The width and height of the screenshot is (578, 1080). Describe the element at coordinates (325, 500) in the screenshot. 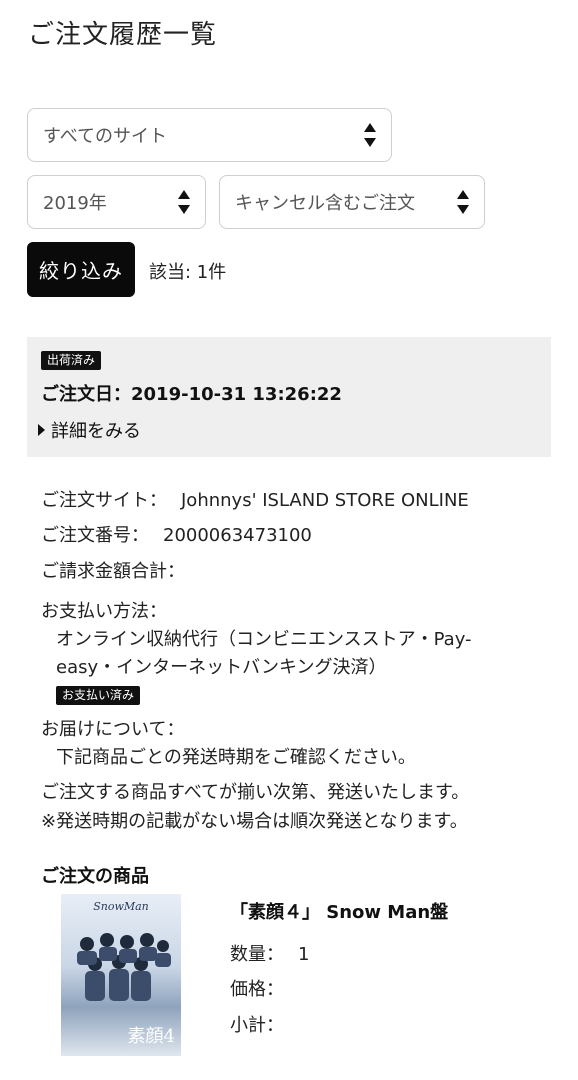

I see `order-site-value: Johnnys' ISLAND STORE ONLINE` at that location.